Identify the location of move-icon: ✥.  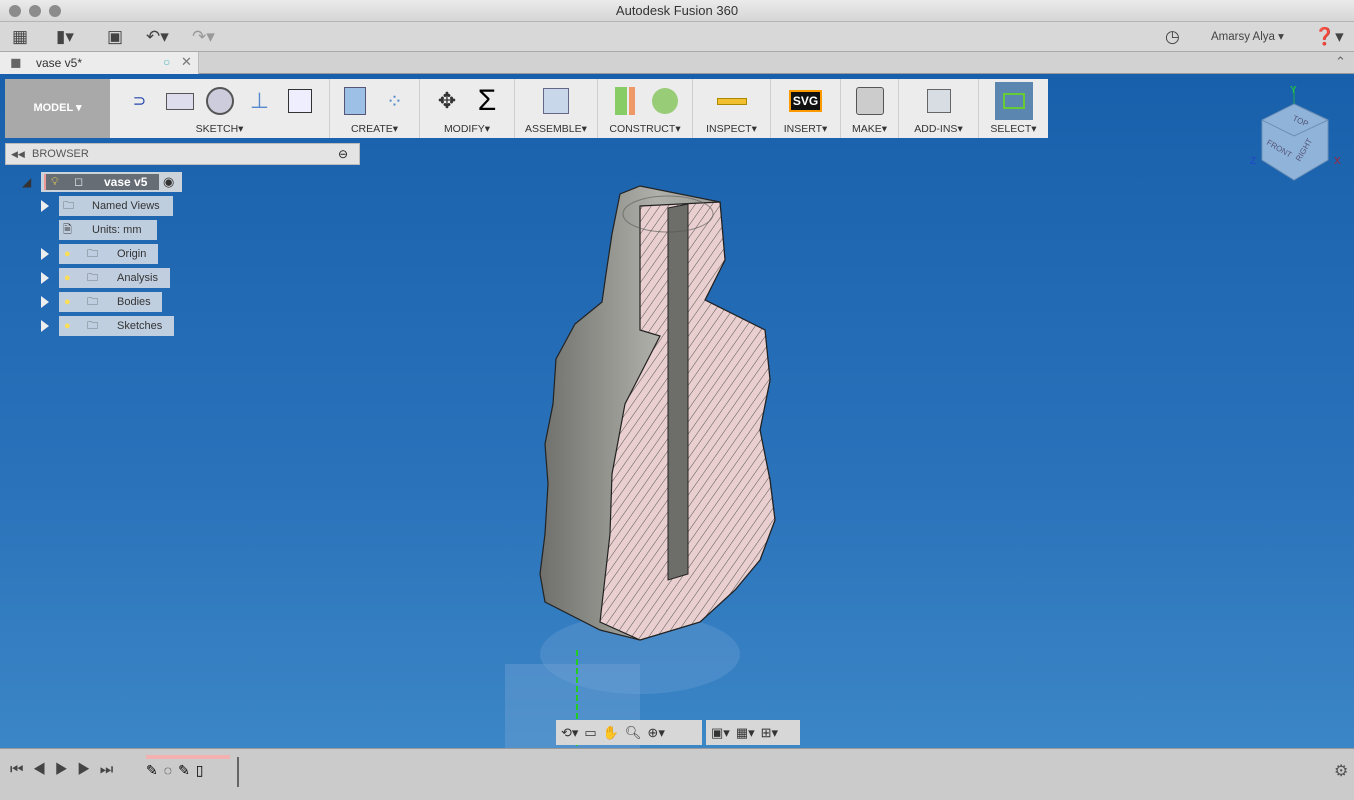
(447, 101).